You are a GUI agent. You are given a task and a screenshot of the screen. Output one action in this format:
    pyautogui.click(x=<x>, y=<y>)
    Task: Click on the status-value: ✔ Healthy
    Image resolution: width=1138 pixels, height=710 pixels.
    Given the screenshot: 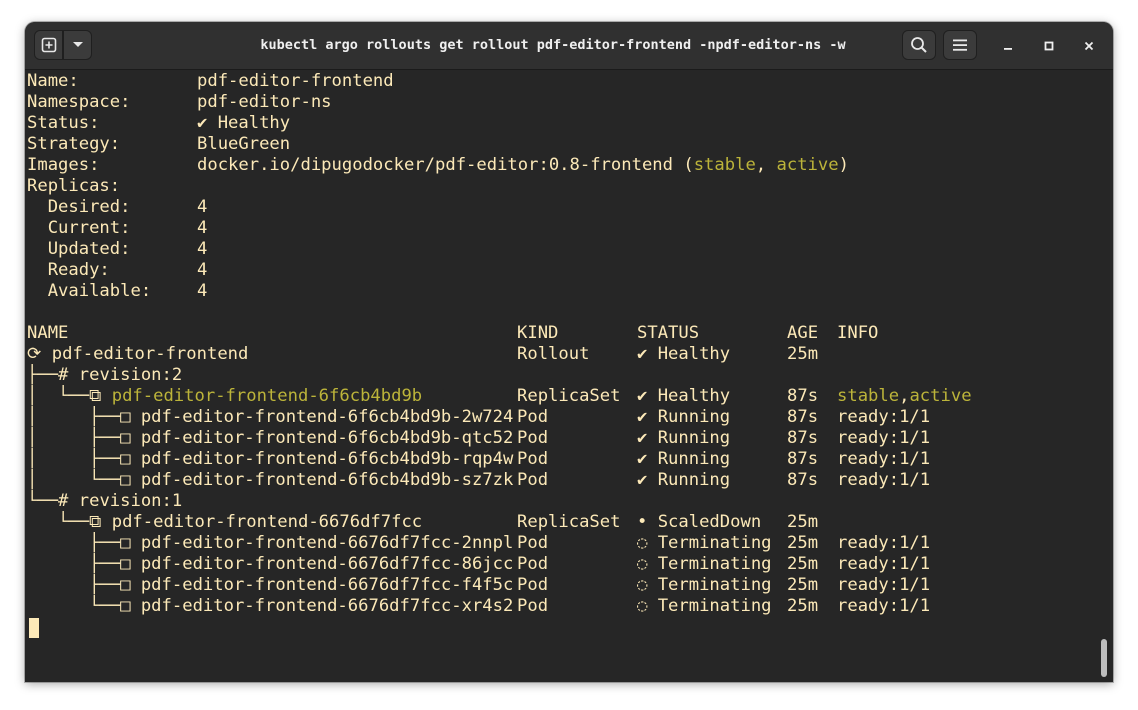 What is the action you would take?
    pyautogui.click(x=244, y=123)
    